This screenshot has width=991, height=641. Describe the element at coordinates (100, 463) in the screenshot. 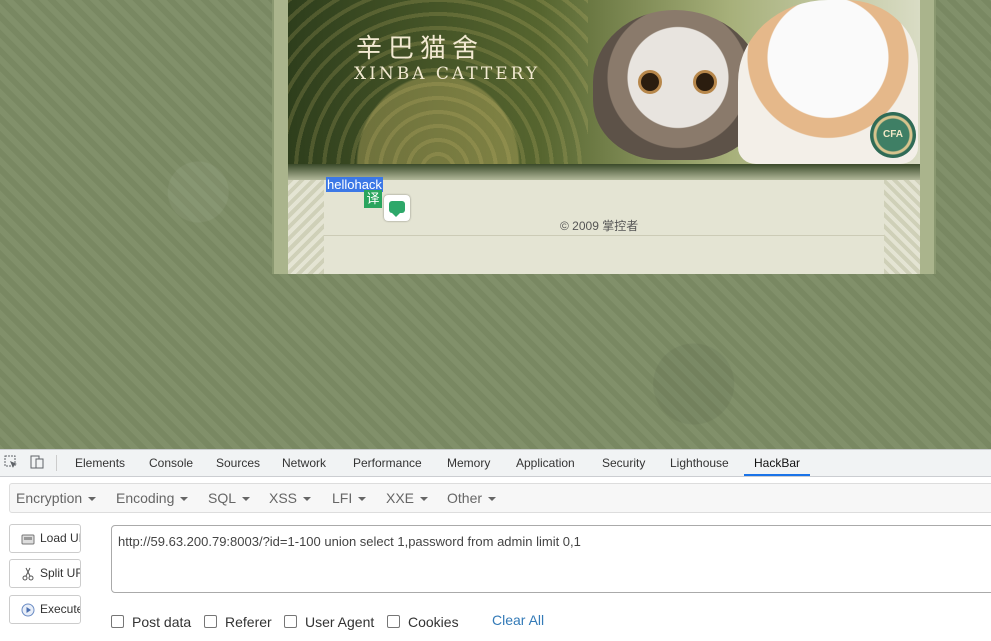

I see `tab-elements: Elements` at that location.